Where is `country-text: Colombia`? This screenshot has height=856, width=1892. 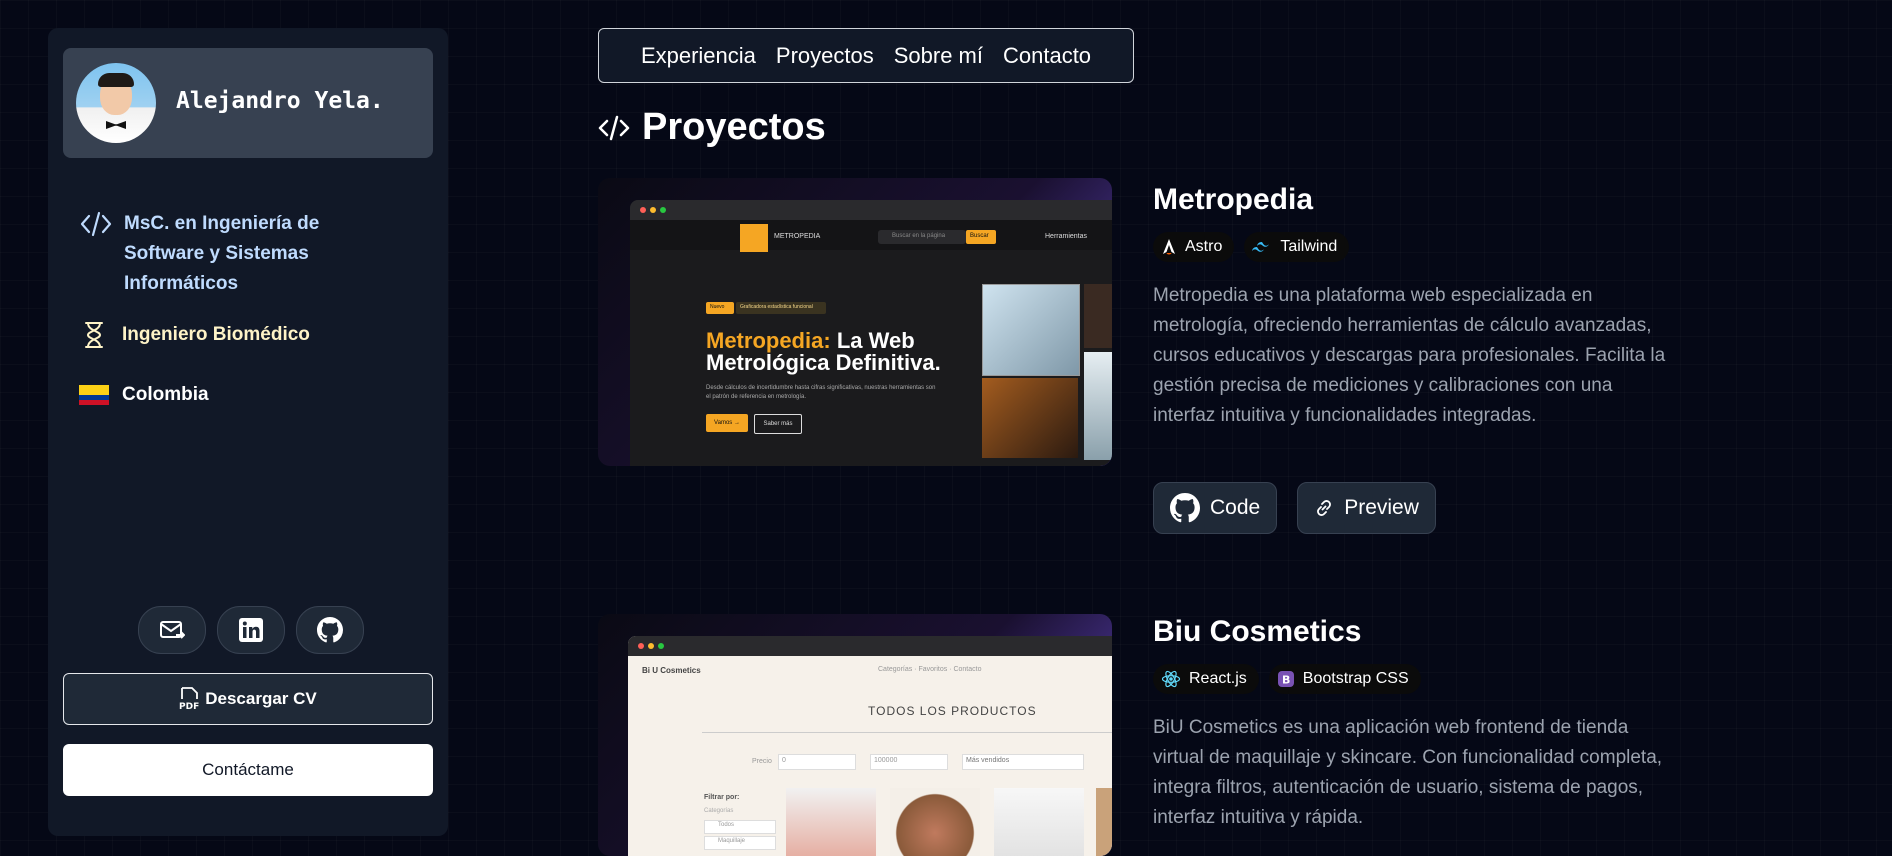
country-text: Colombia is located at coordinates (165, 394).